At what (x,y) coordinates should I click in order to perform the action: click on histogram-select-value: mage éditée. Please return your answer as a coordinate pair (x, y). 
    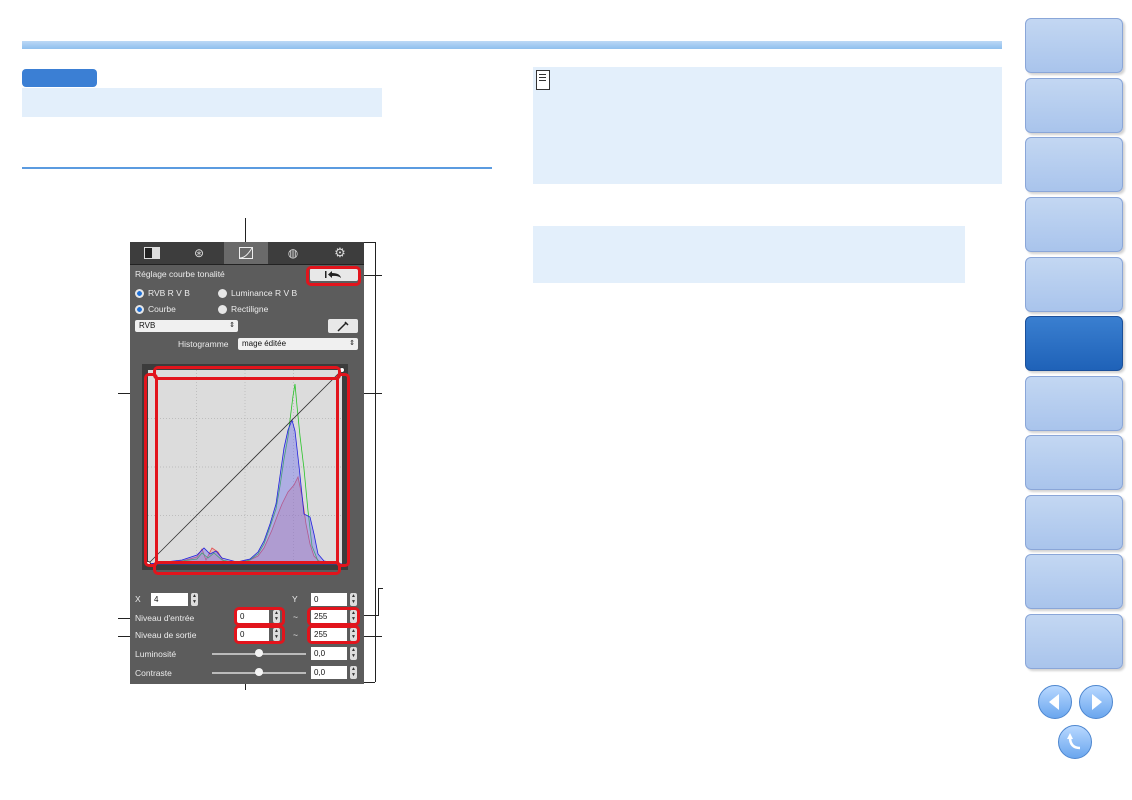
    Looking at the image, I should click on (264, 343).